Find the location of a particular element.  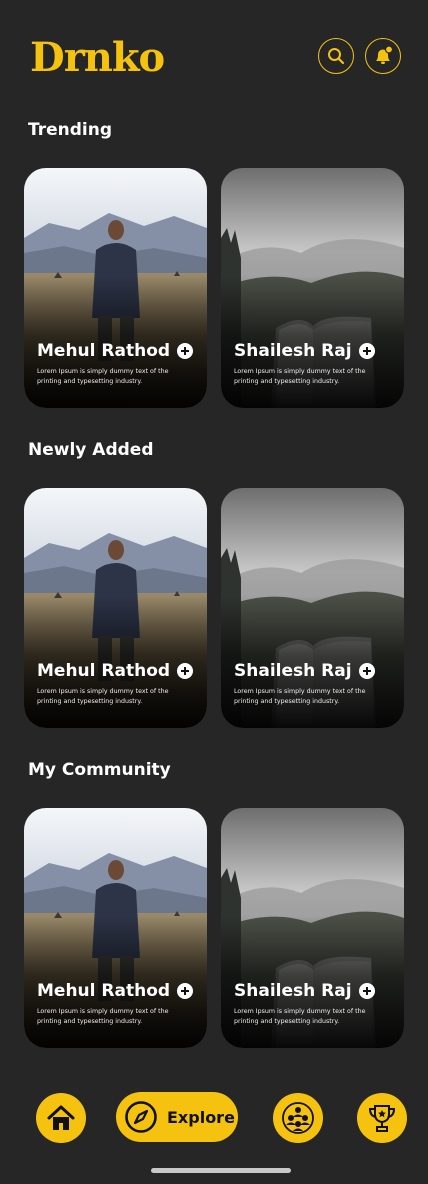

section-title-my-community: My Community is located at coordinates (99, 770).